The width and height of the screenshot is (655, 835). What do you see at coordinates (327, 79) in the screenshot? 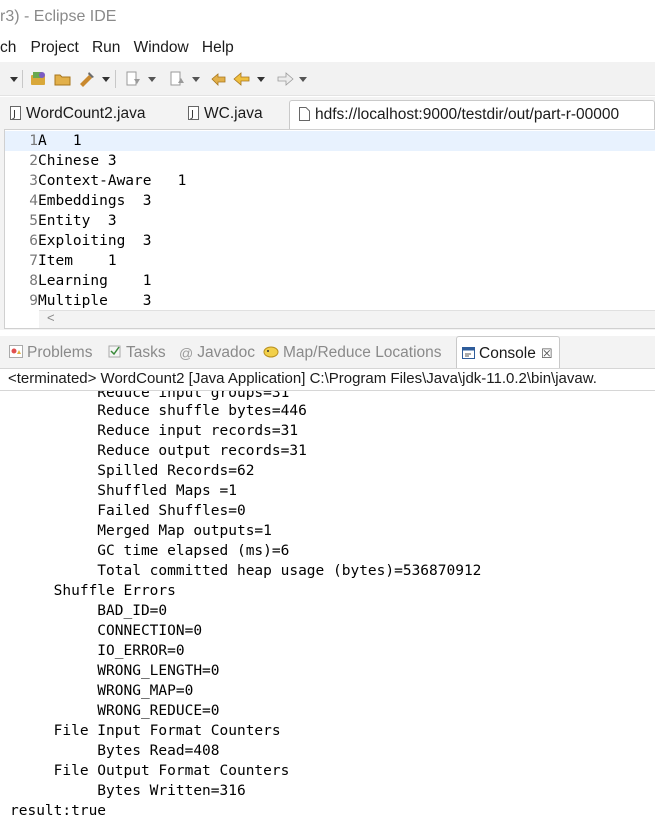
I see `main-toolbar` at bounding box center [327, 79].